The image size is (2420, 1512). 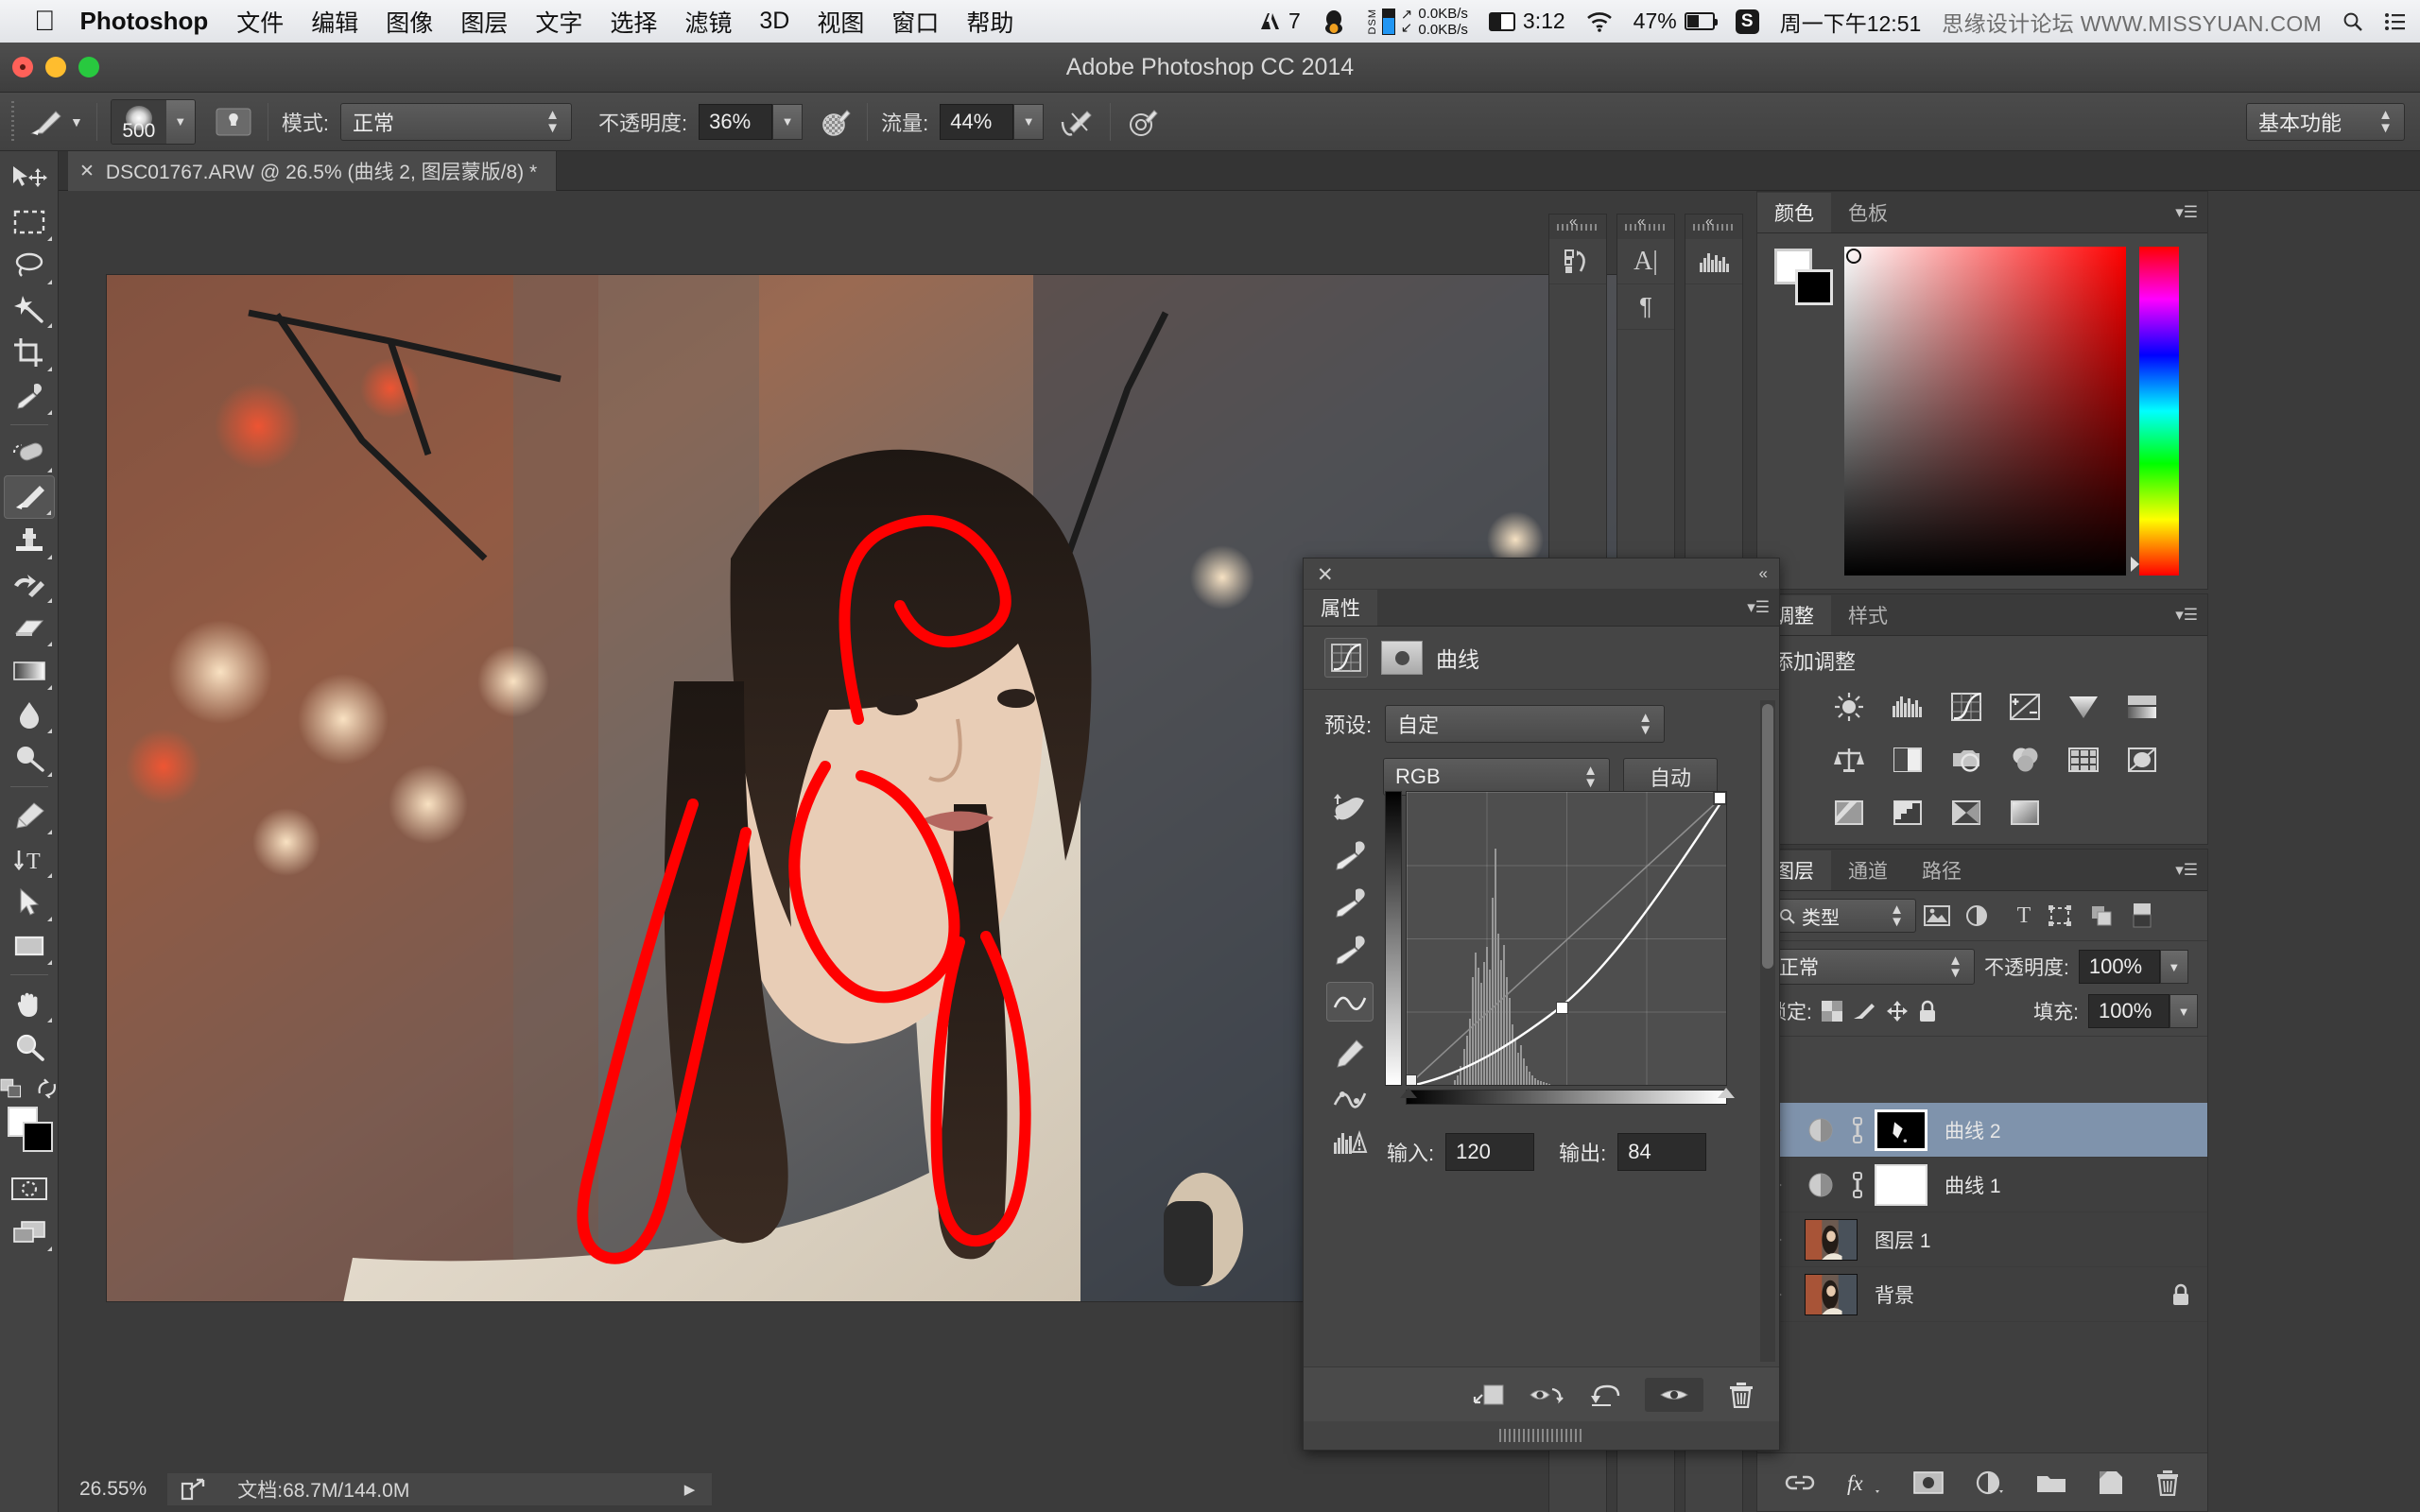 I want to click on menu-item-edit: 编辑, so click(x=334, y=22).